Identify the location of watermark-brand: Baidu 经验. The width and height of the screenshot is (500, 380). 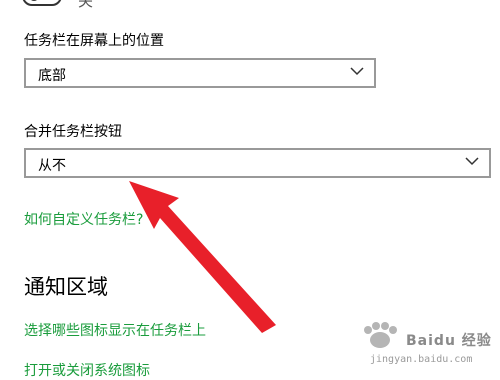
(449, 341).